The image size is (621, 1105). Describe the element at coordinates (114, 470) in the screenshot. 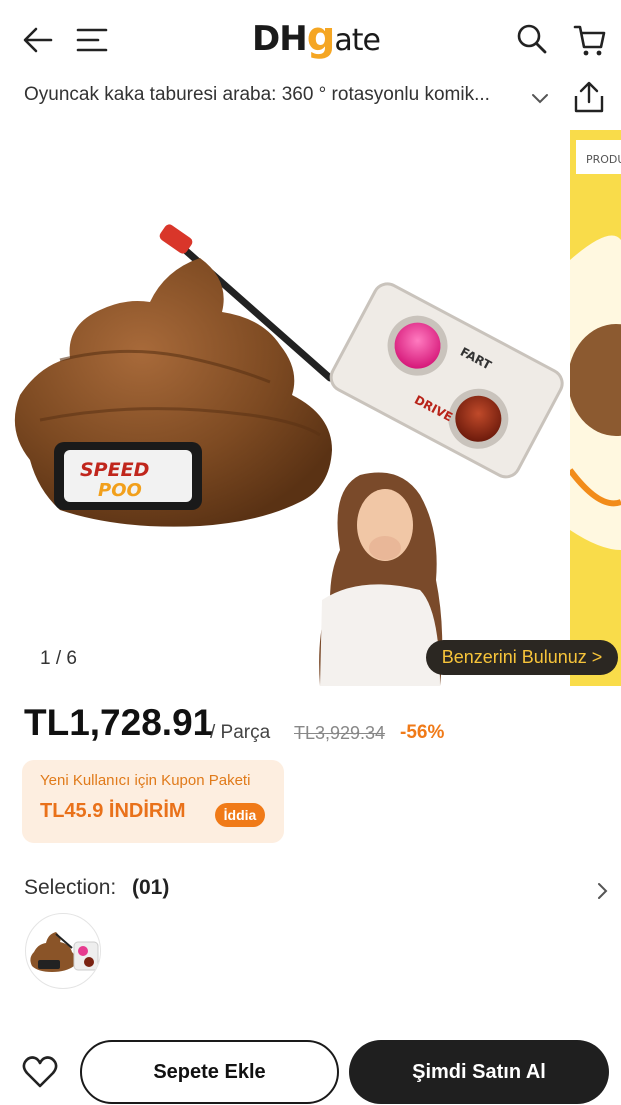

I see `brand-badge-speed: SPEED` at that location.